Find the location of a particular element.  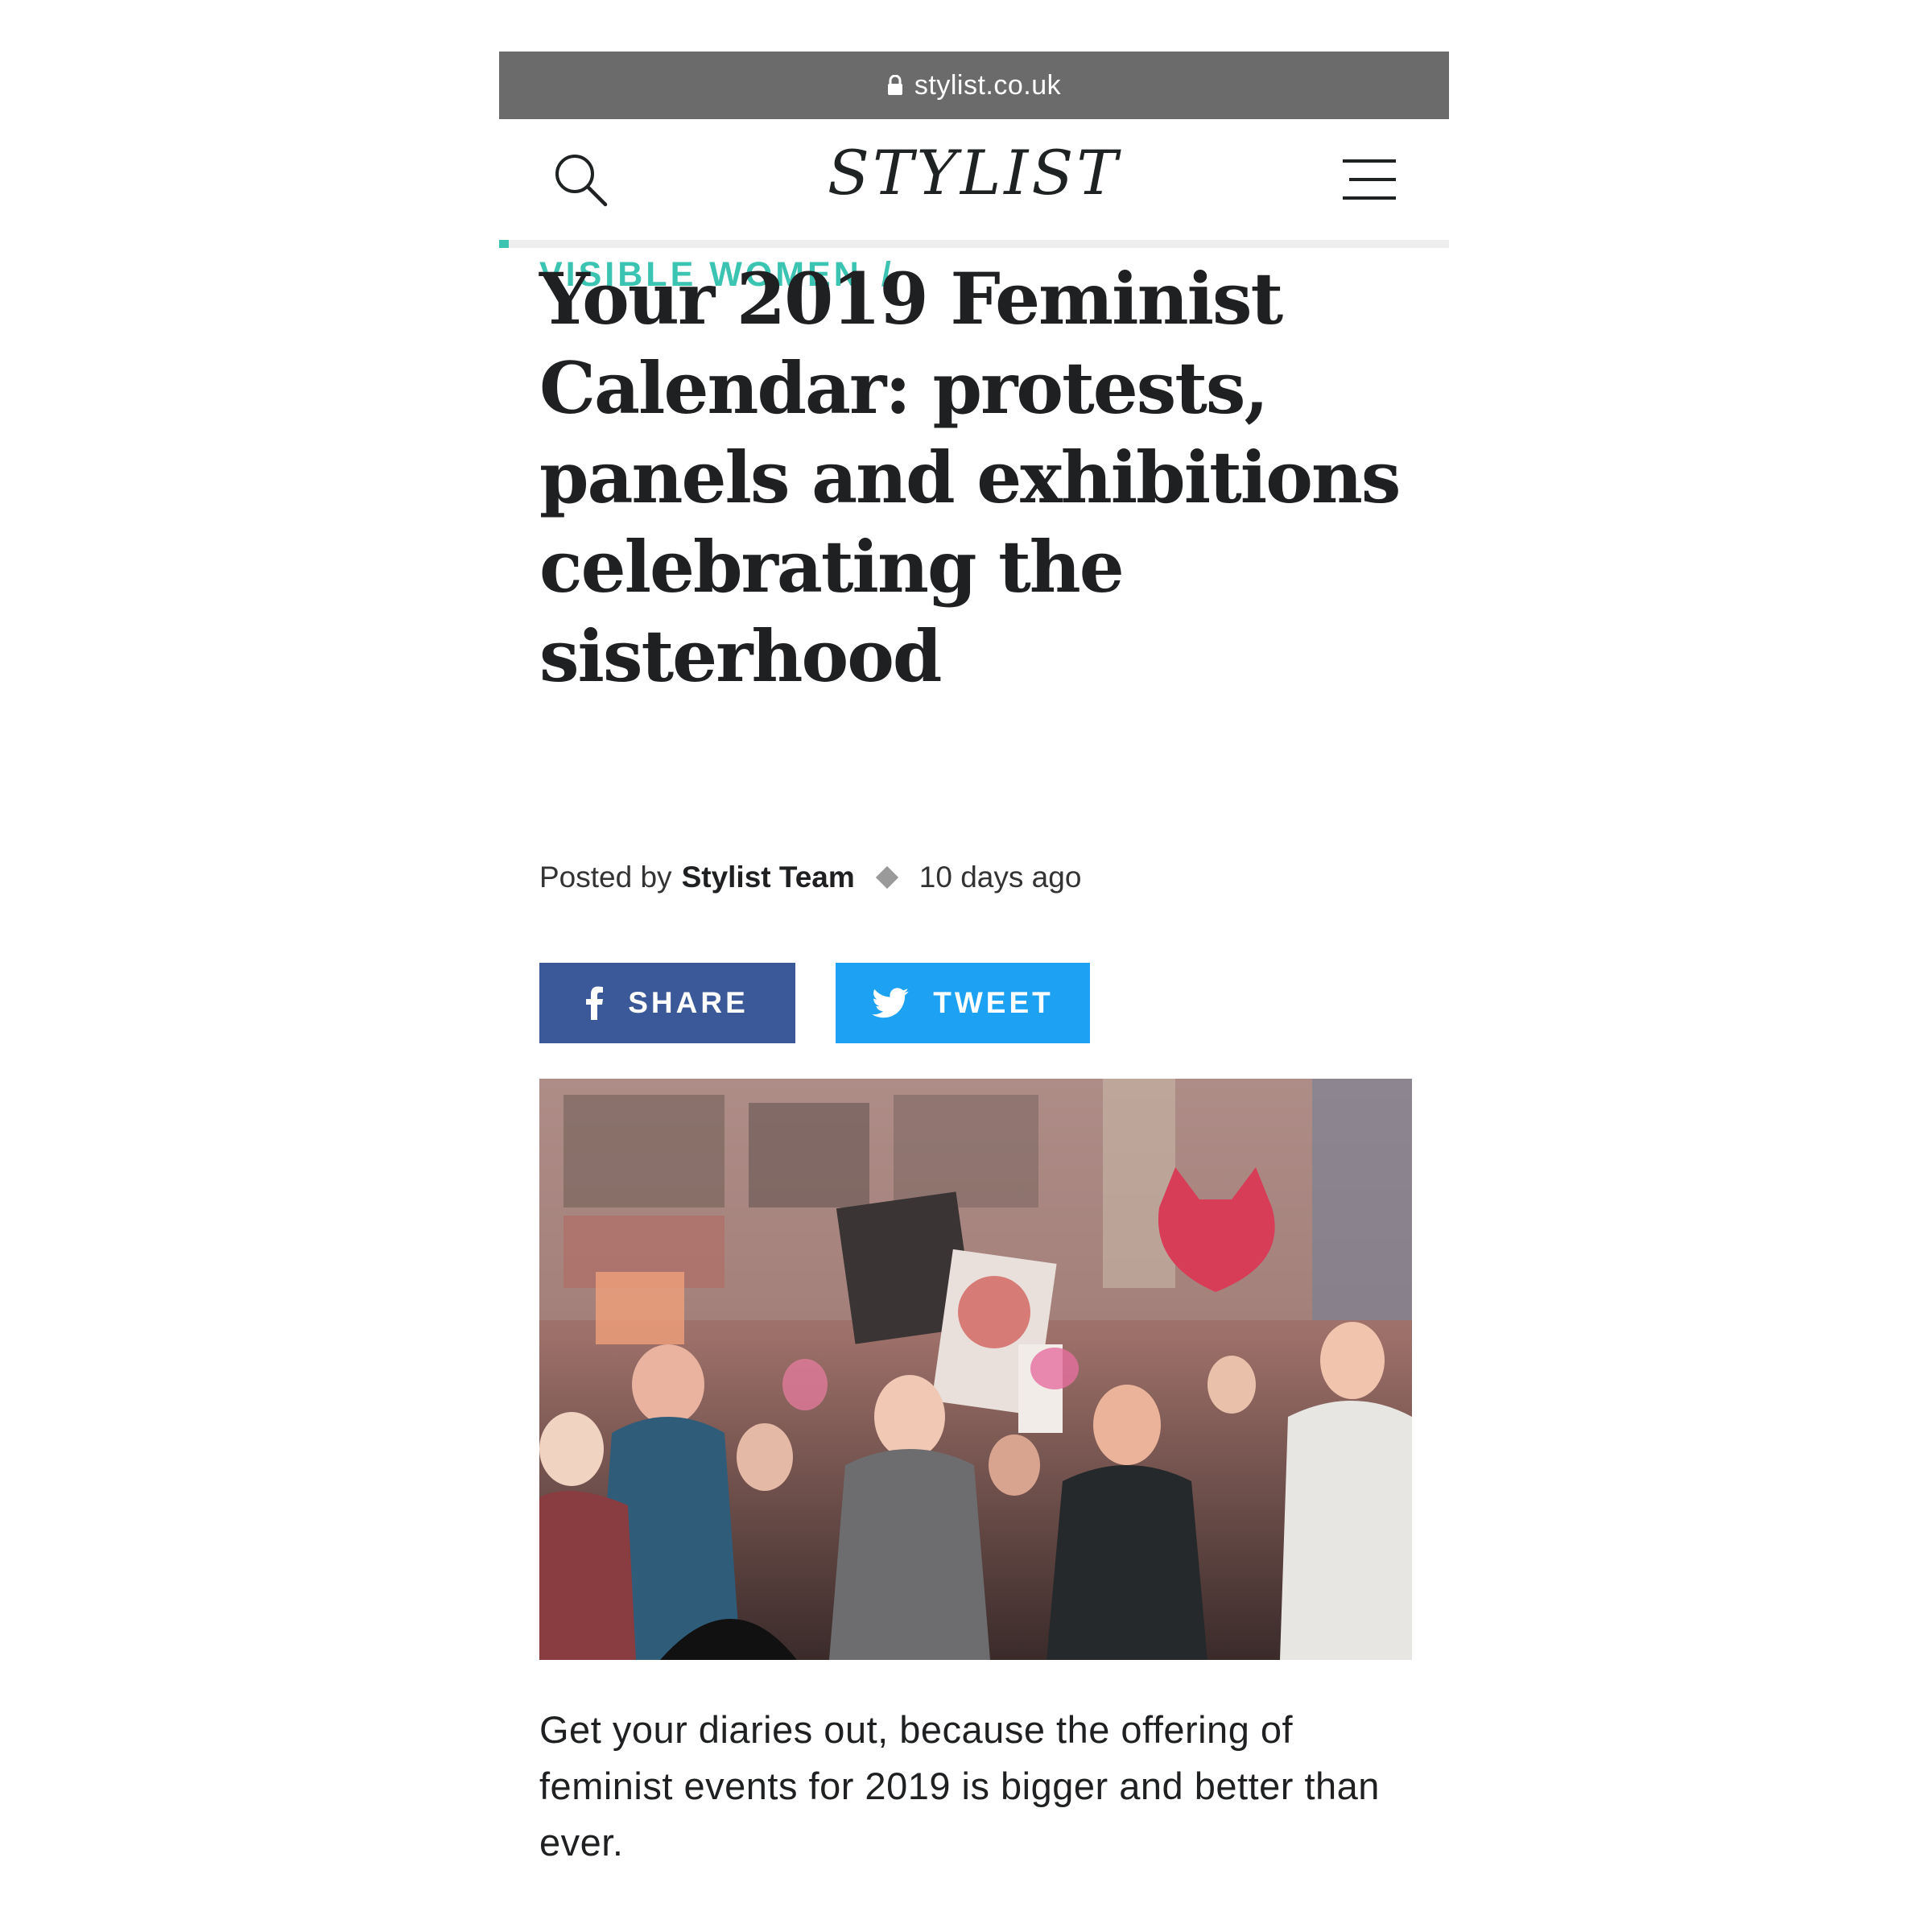

byline-author: Stylist Team is located at coordinates (768, 877).